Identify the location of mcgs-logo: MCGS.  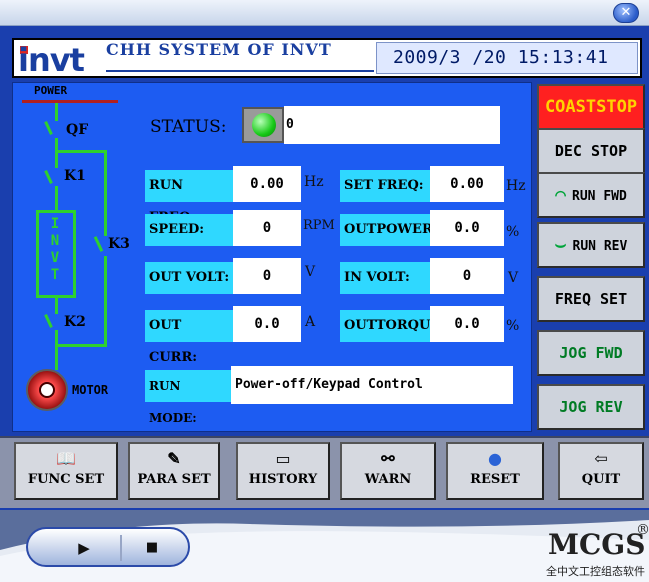
(597, 544).